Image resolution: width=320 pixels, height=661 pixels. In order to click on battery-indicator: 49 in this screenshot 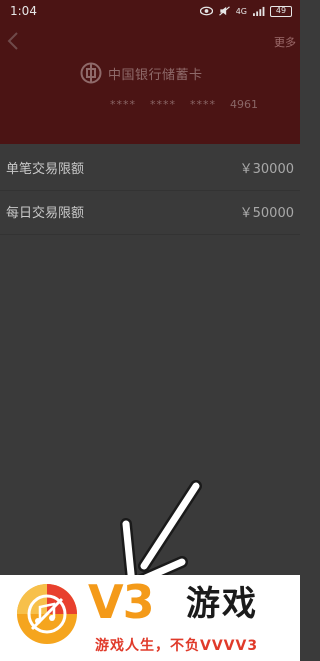, I will do `click(281, 11)`.